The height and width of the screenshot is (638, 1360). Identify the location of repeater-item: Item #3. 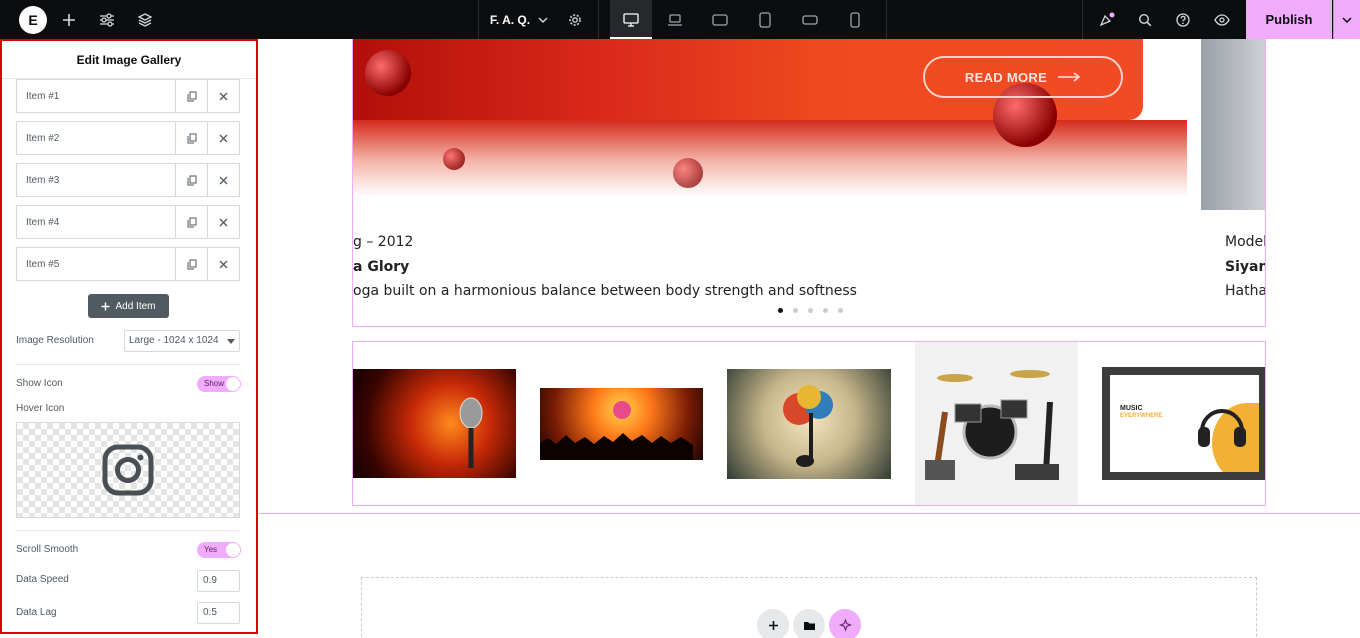
(128, 180).